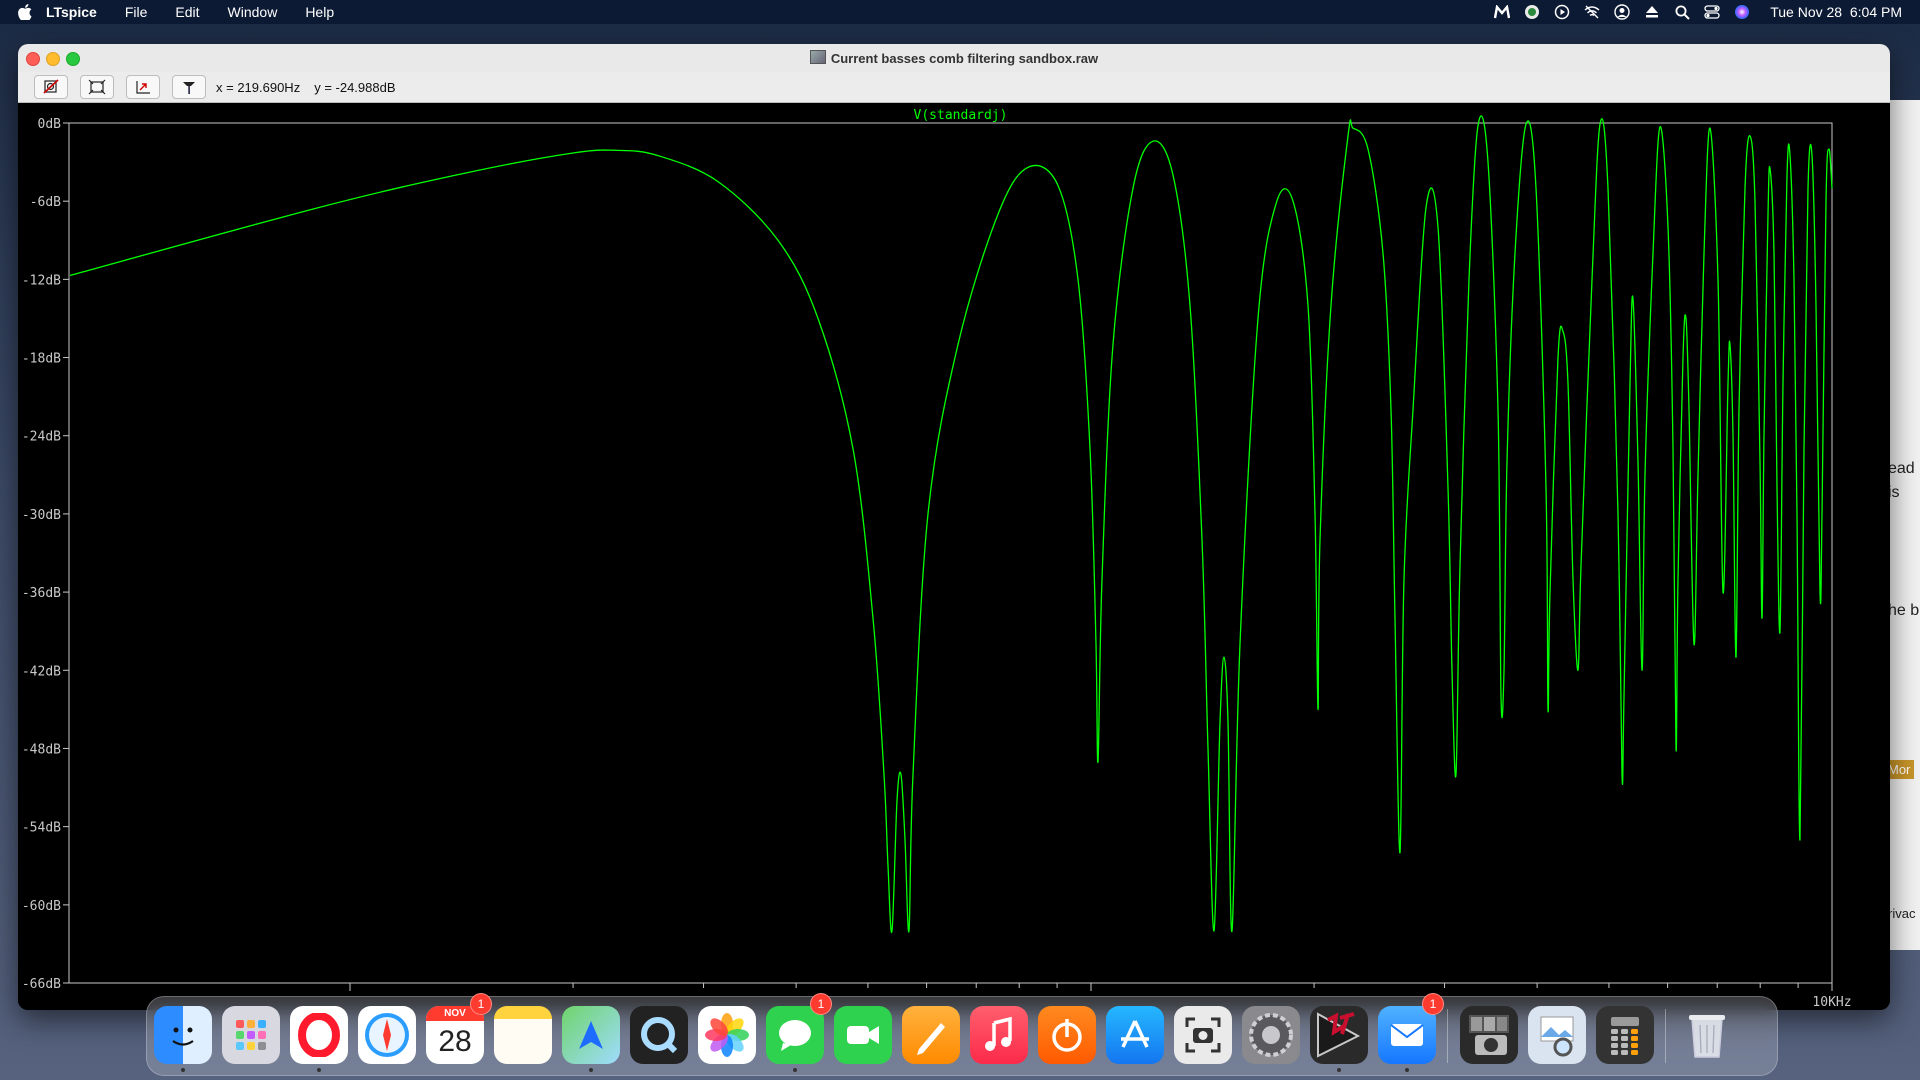 The width and height of the screenshot is (1920, 1080). I want to click on spotlight-search-icon, so click(1682, 12).